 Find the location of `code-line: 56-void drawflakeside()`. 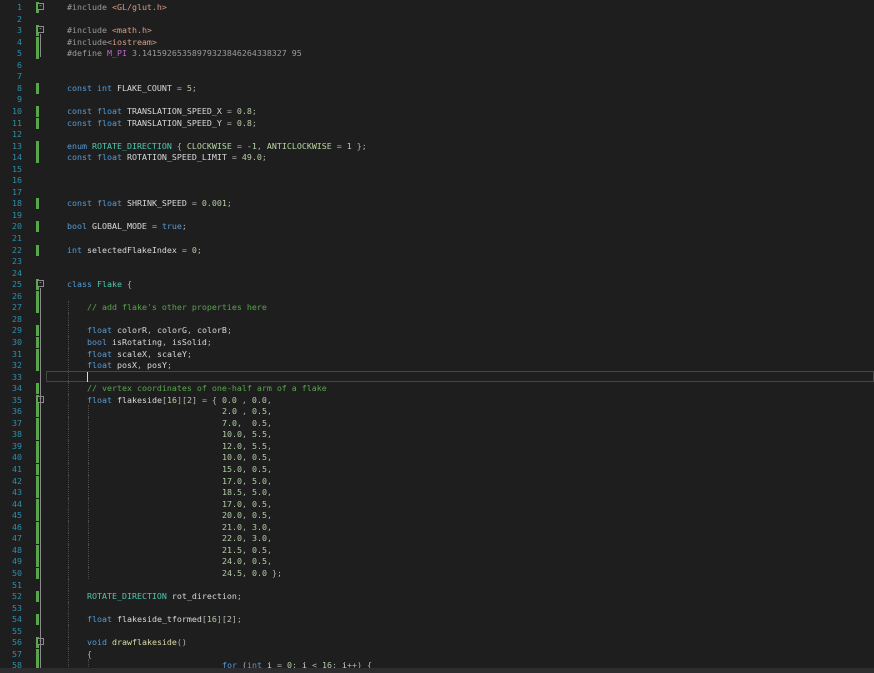

code-line: 56-void drawflakeside() is located at coordinates (437, 642).